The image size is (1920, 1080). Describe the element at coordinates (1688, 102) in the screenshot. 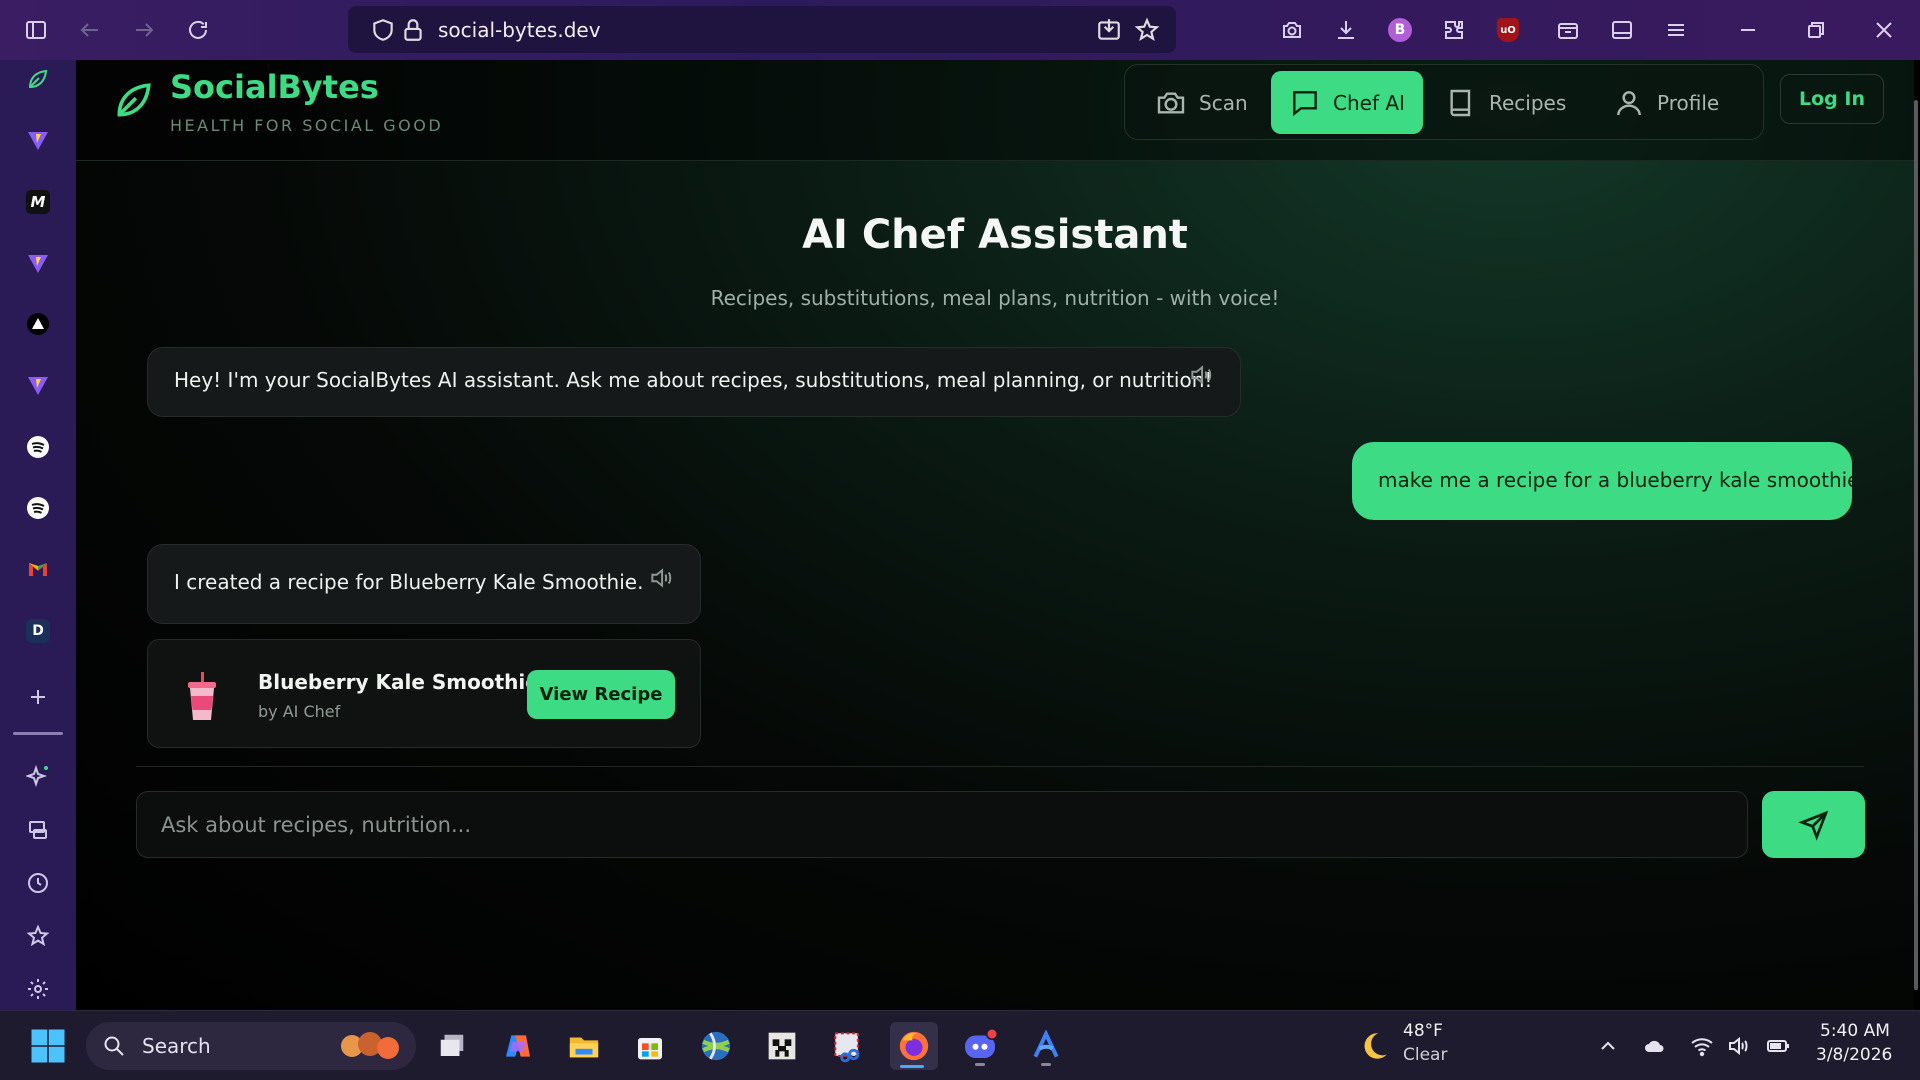

I see `nav-profile-label: Profile` at that location.